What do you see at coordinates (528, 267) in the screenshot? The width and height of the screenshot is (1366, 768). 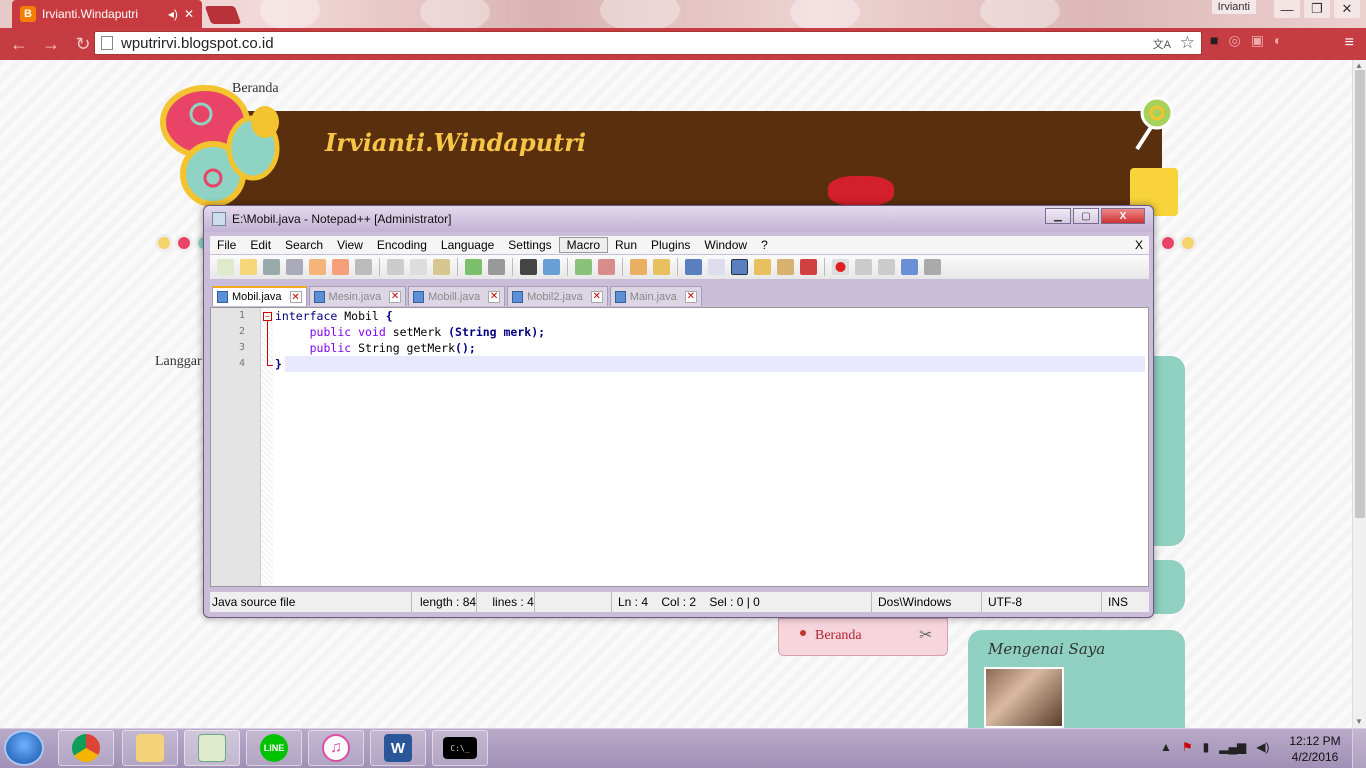 I see `find-icon` at bounding box center [528, 267].